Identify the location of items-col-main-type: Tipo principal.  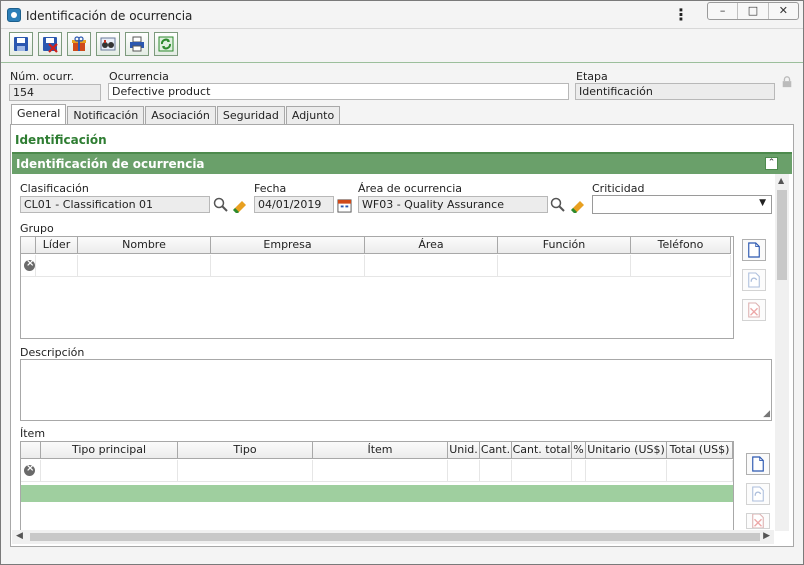
(109, 450).